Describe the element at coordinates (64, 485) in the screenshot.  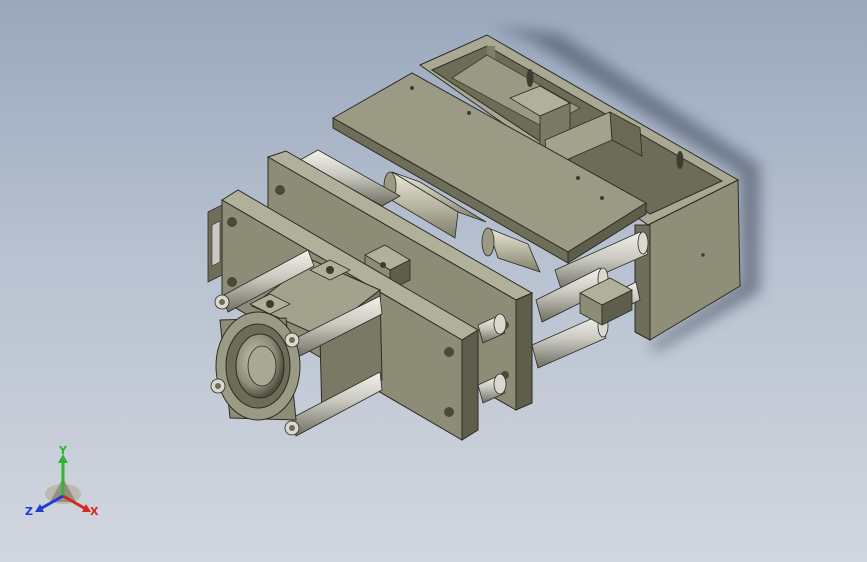
I see `orientation-triad: Y X Z` at that location.